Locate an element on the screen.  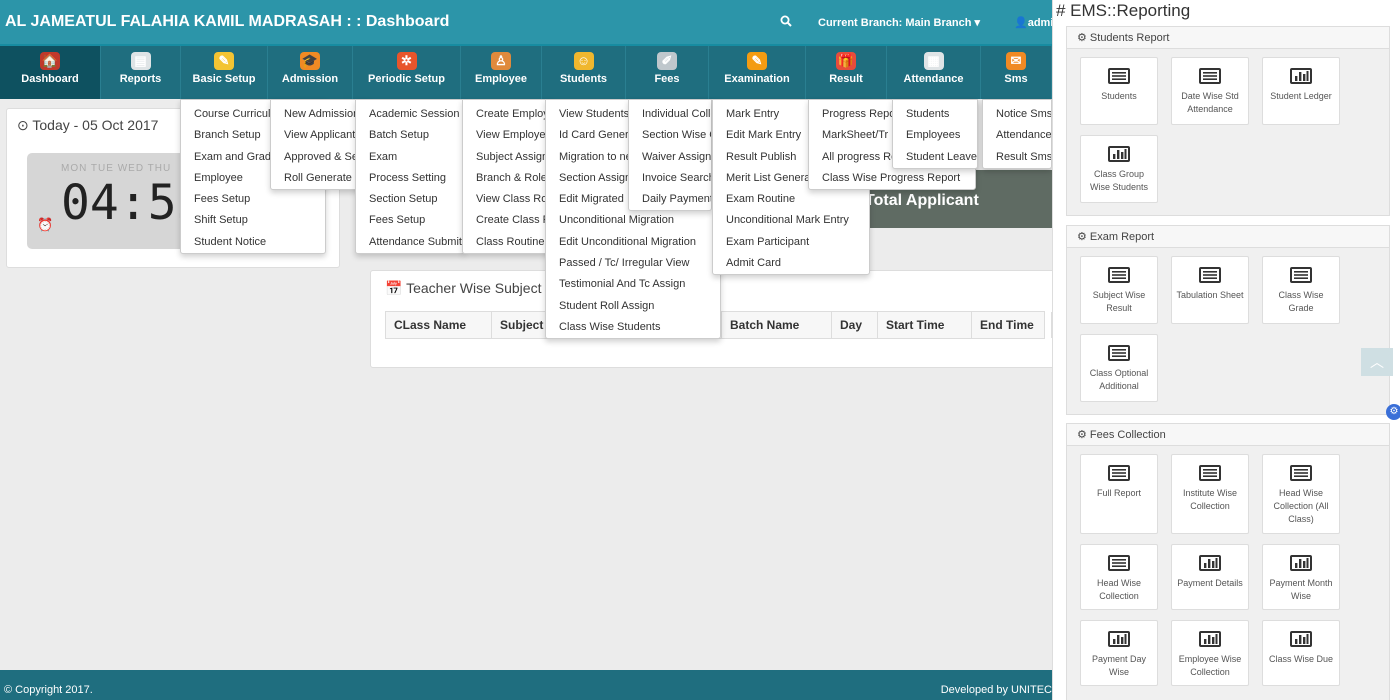
menu-item: Unconditional Mark Entry is located at coordinates (791, 220).